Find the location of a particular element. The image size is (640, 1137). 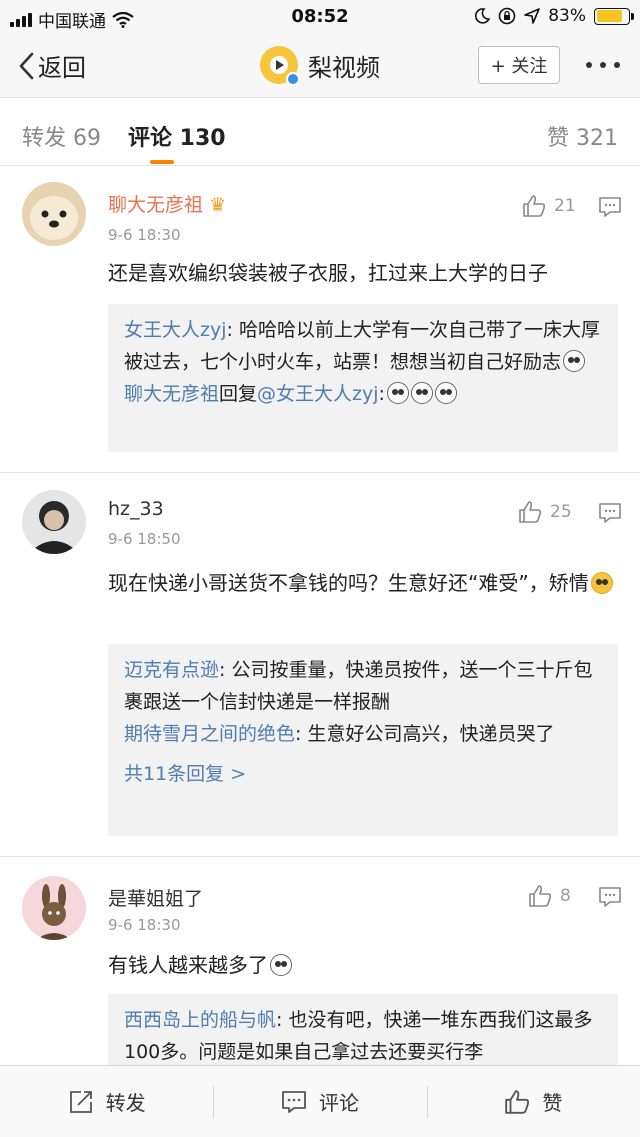

comment-text: 有钱人越来越多了 is located at coordinates (364, 965).